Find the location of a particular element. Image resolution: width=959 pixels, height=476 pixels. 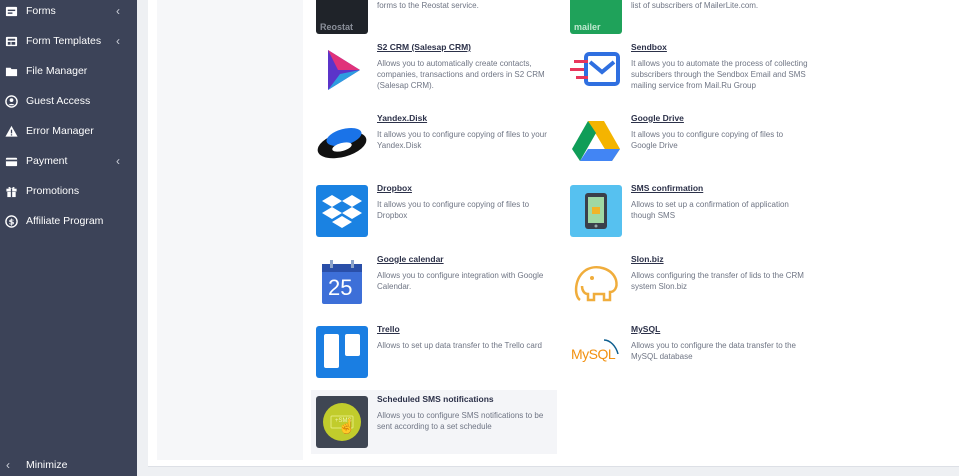

integration-description: forms to the Reostat service. is located at coordinates (428, 5).